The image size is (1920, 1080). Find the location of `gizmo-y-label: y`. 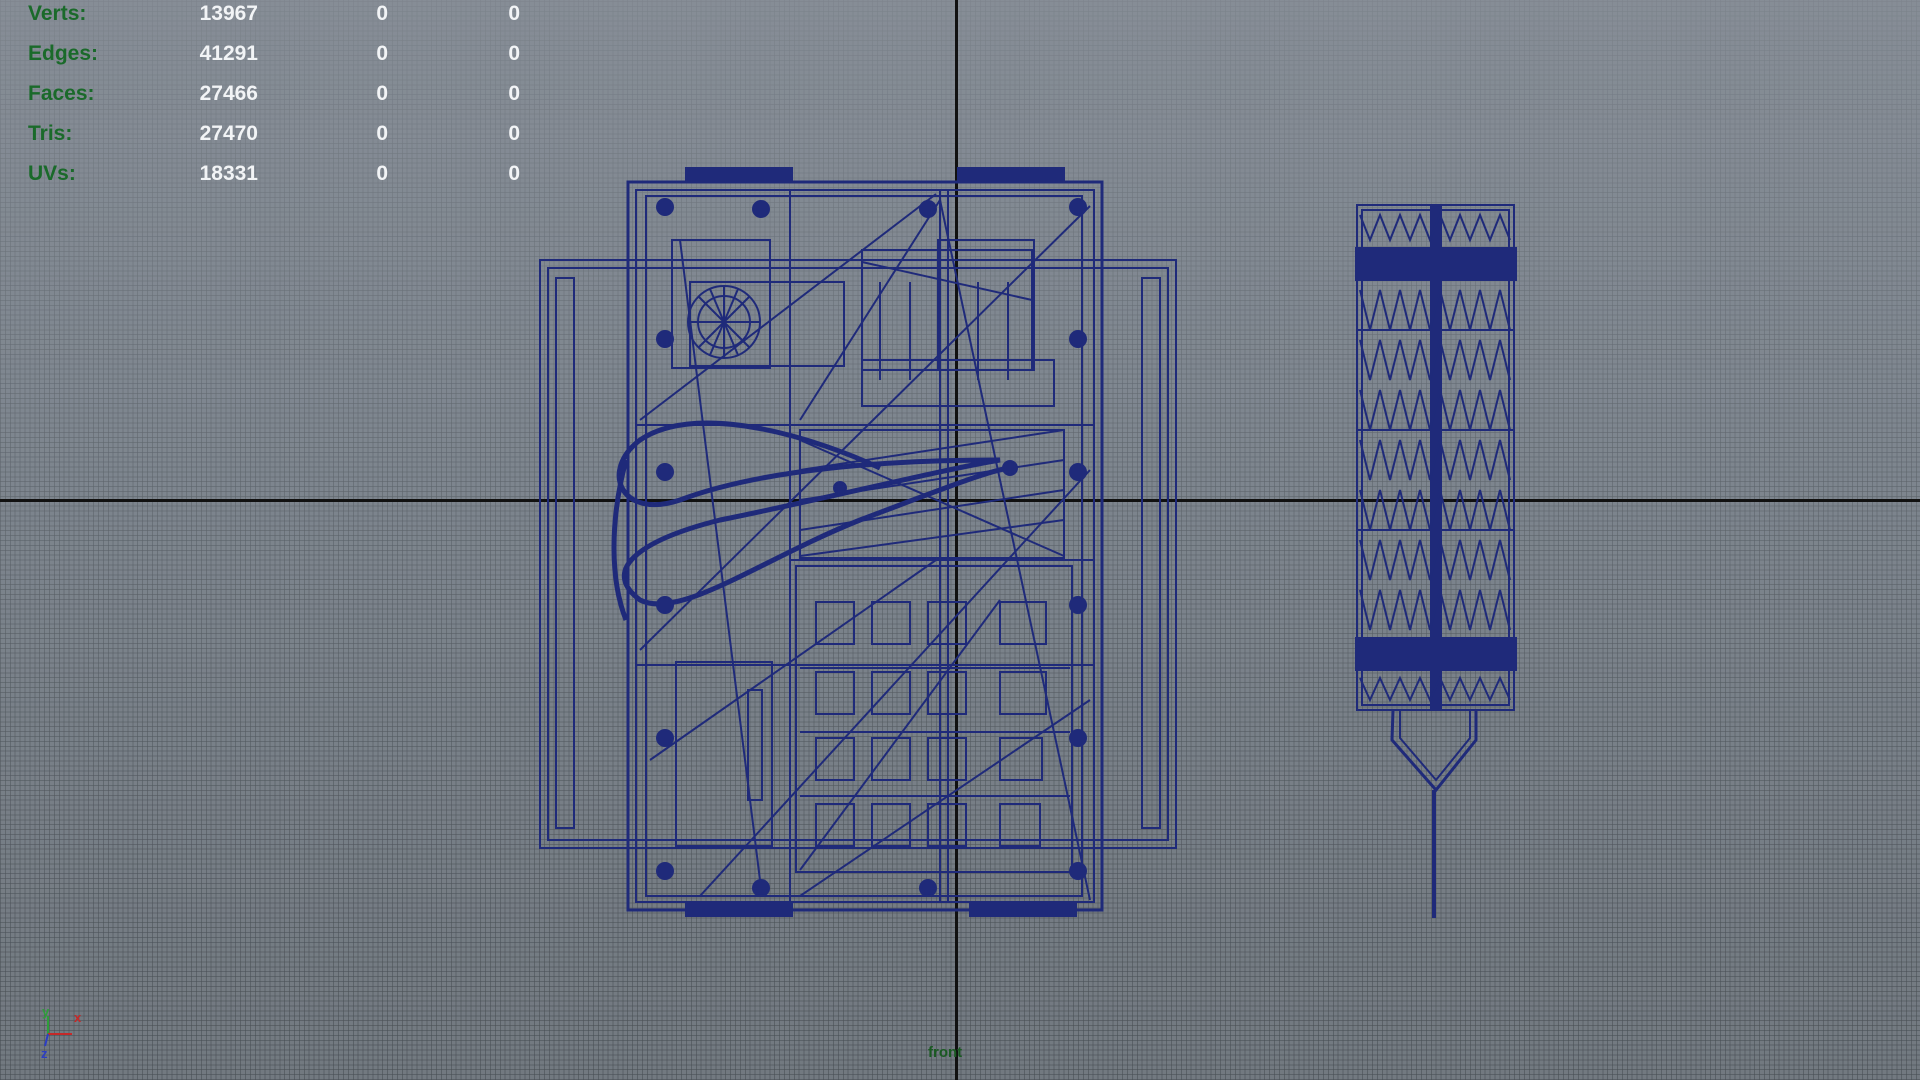

gizmo-y-label: y is located at coordinates (46, 1012).